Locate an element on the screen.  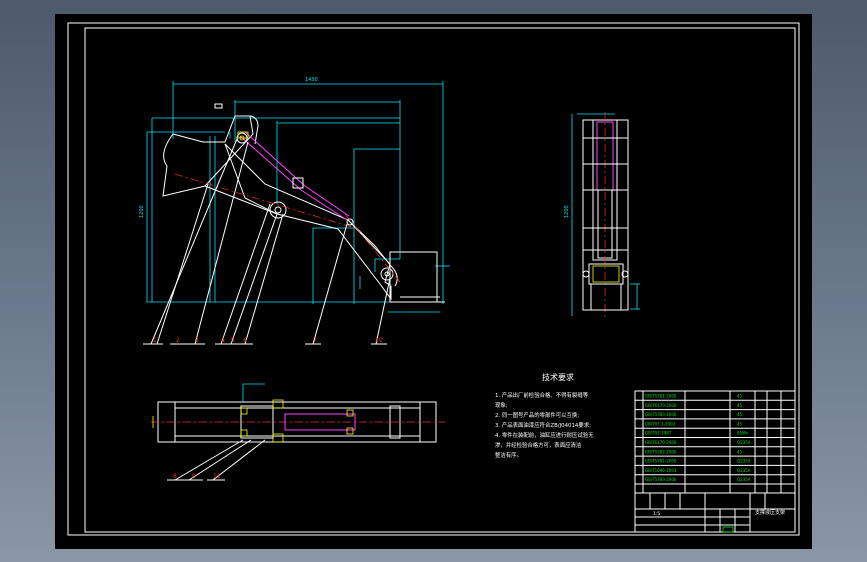
scale-cell: 1:5 is located at coordinates (656, 514).